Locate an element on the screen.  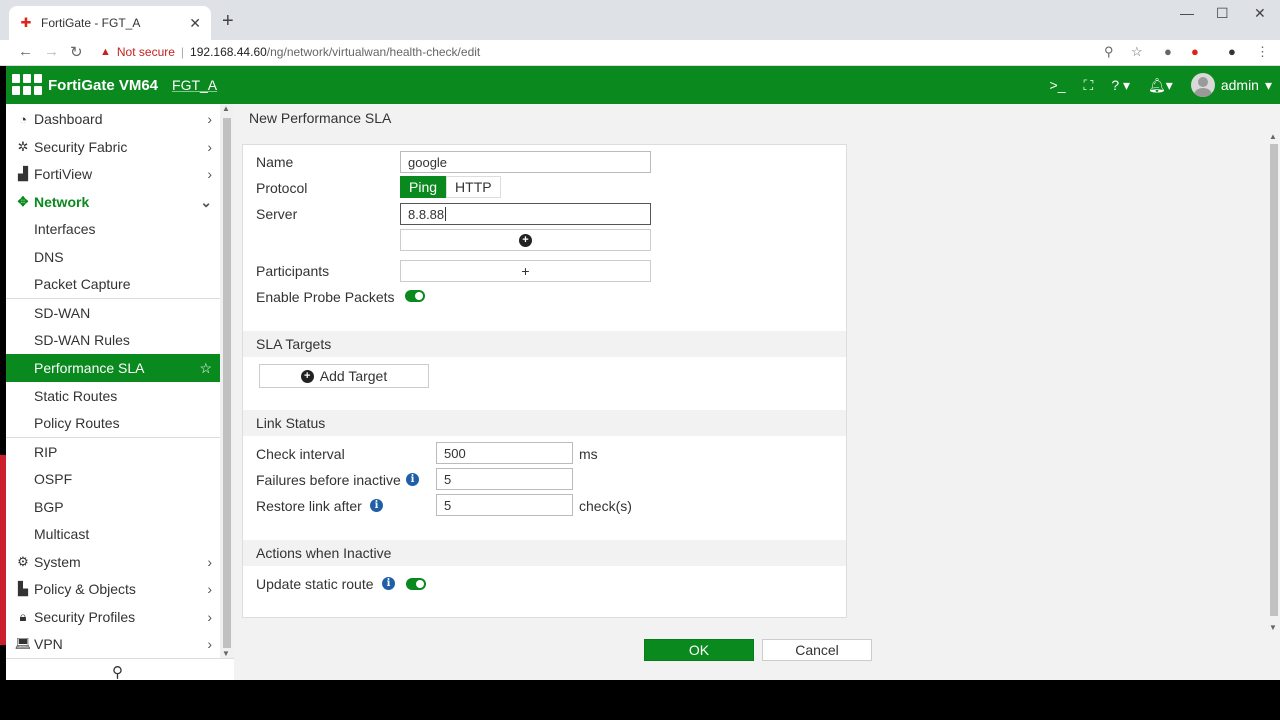
profile-icon: ● is located at coordinates (1232, 51).